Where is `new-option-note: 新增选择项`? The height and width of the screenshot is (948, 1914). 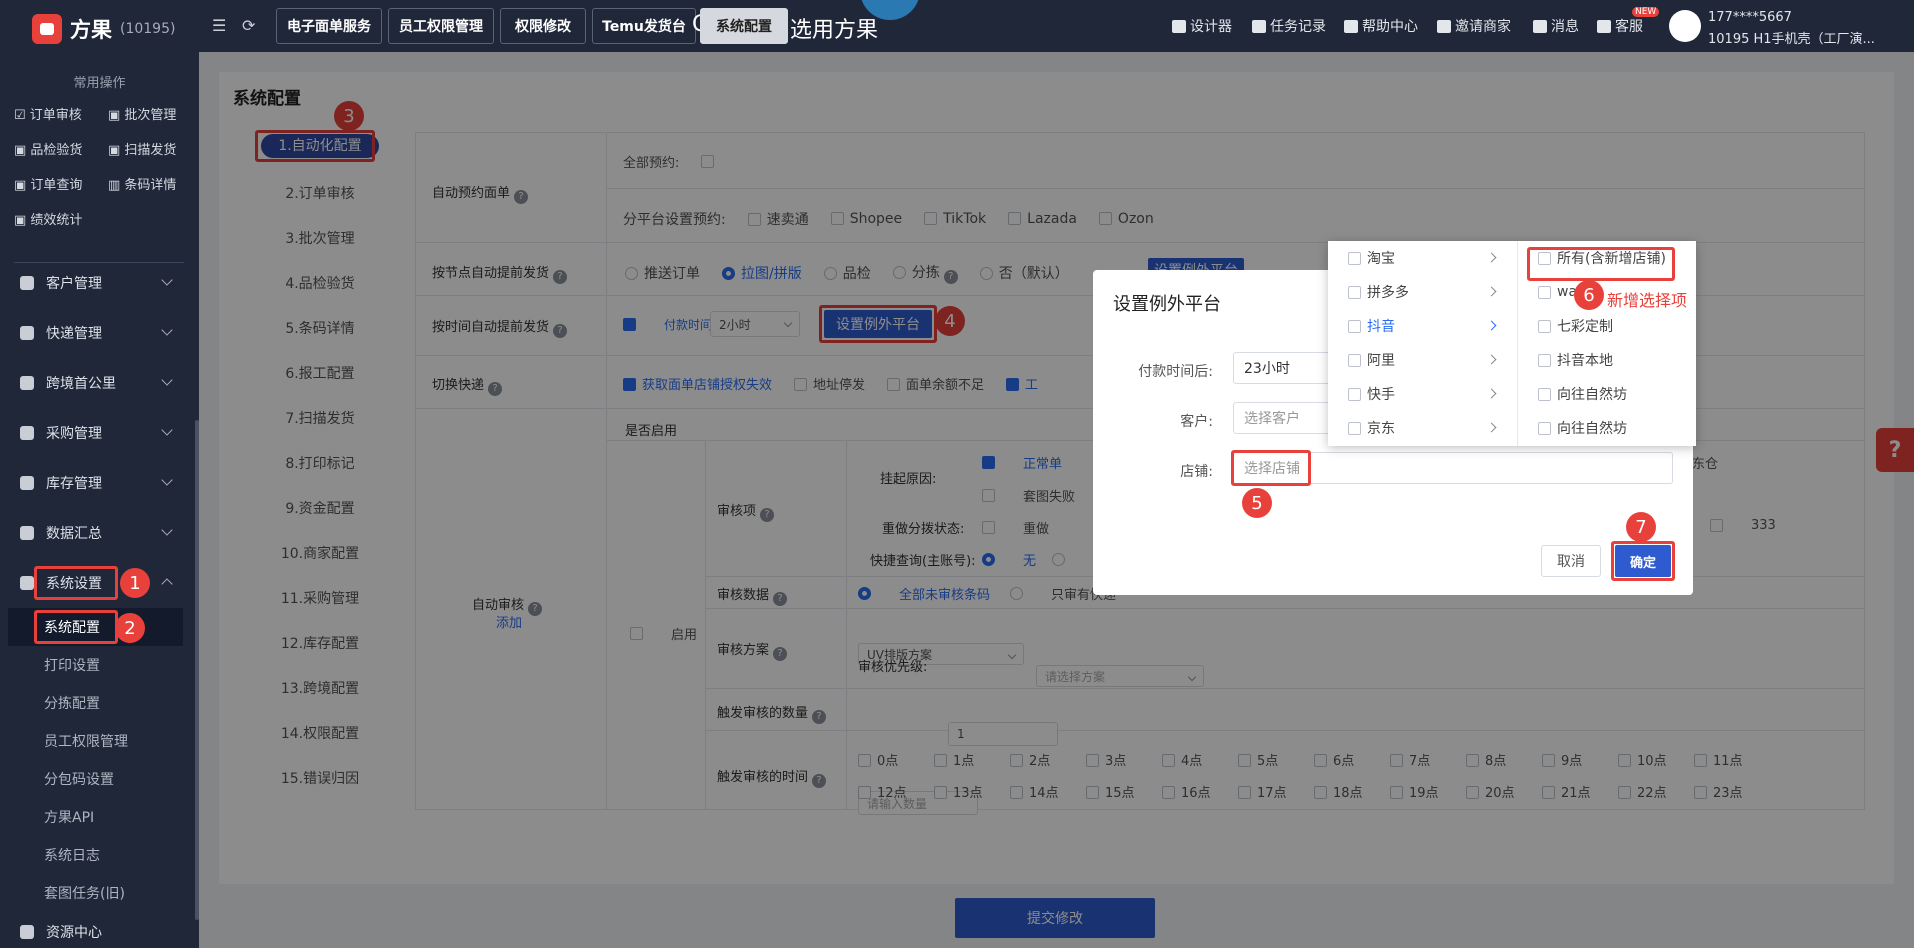 new-option-note: 新增选择项 is located at coordinates (1647, 300).